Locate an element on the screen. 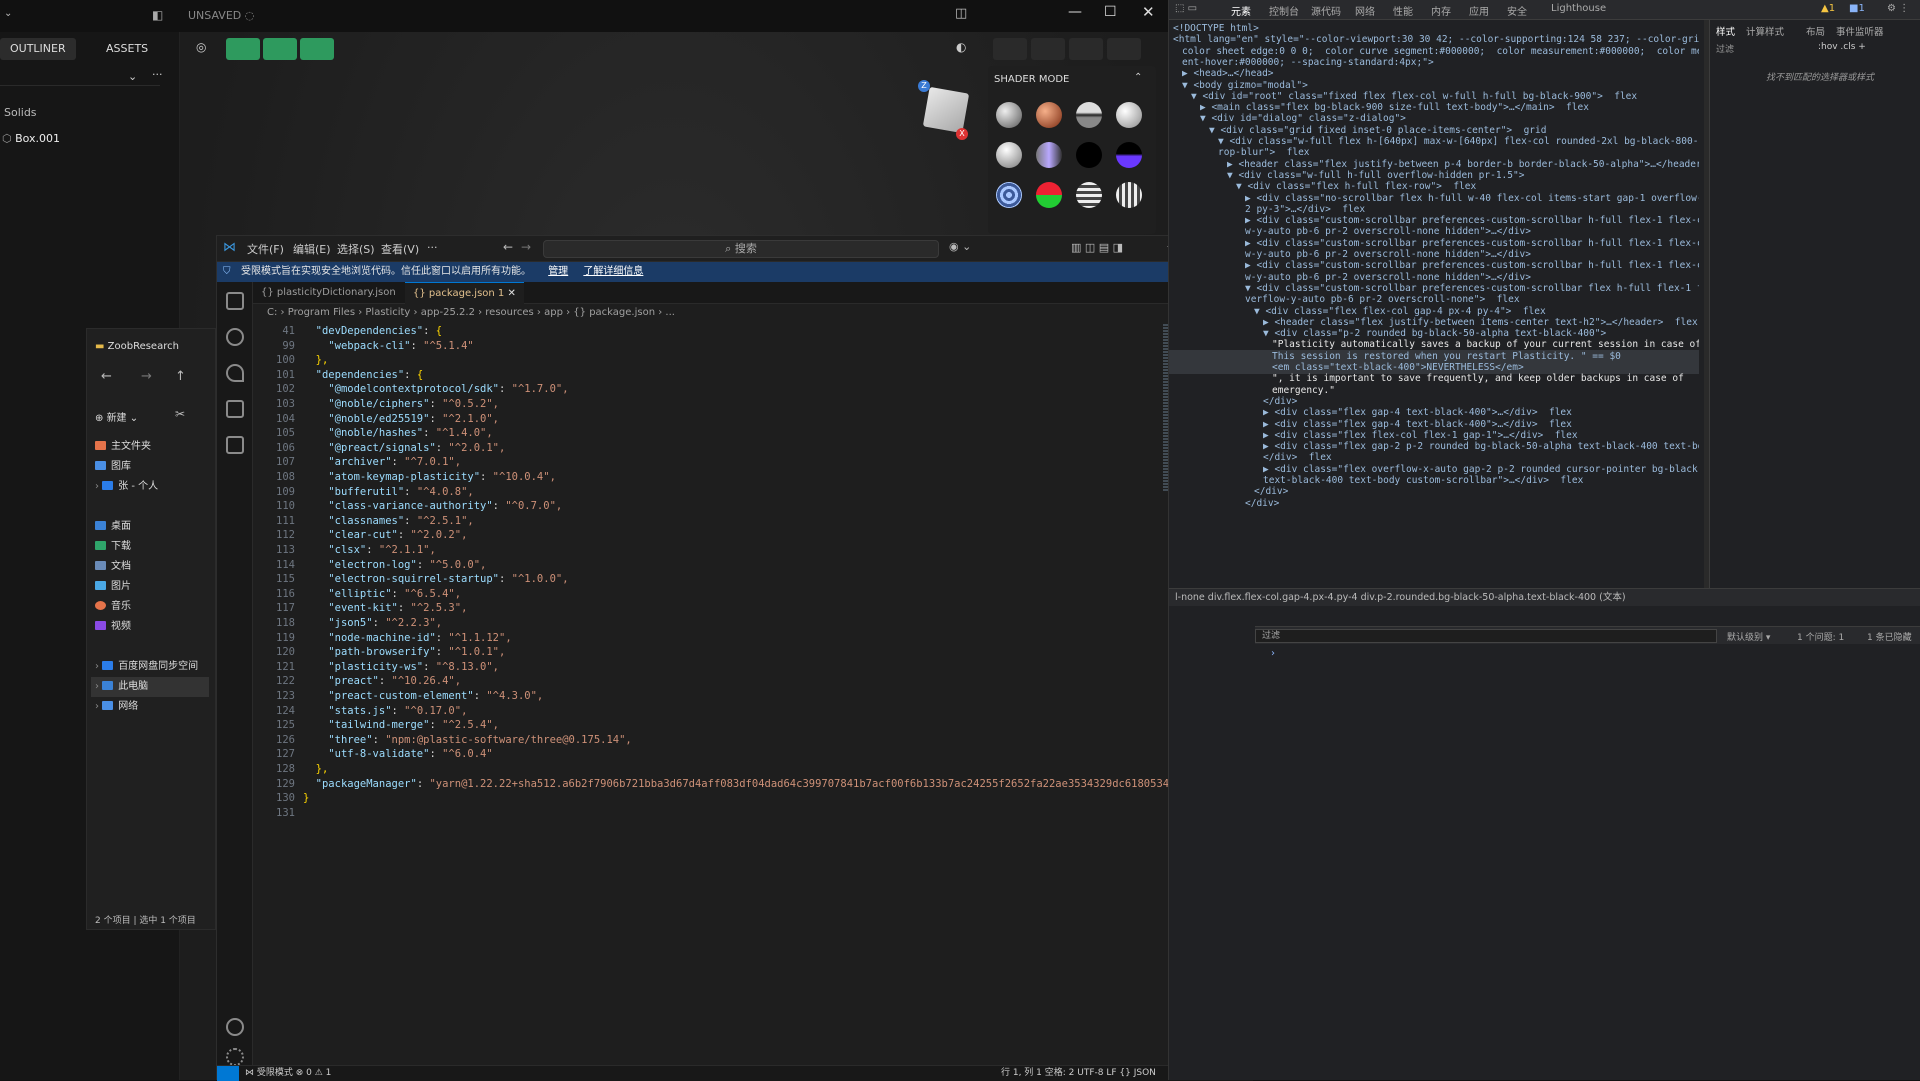 The width and height of the screenshot is (1920, 1081). nav-this-pc: › 此电脑 is located at coordinates (150, 687).